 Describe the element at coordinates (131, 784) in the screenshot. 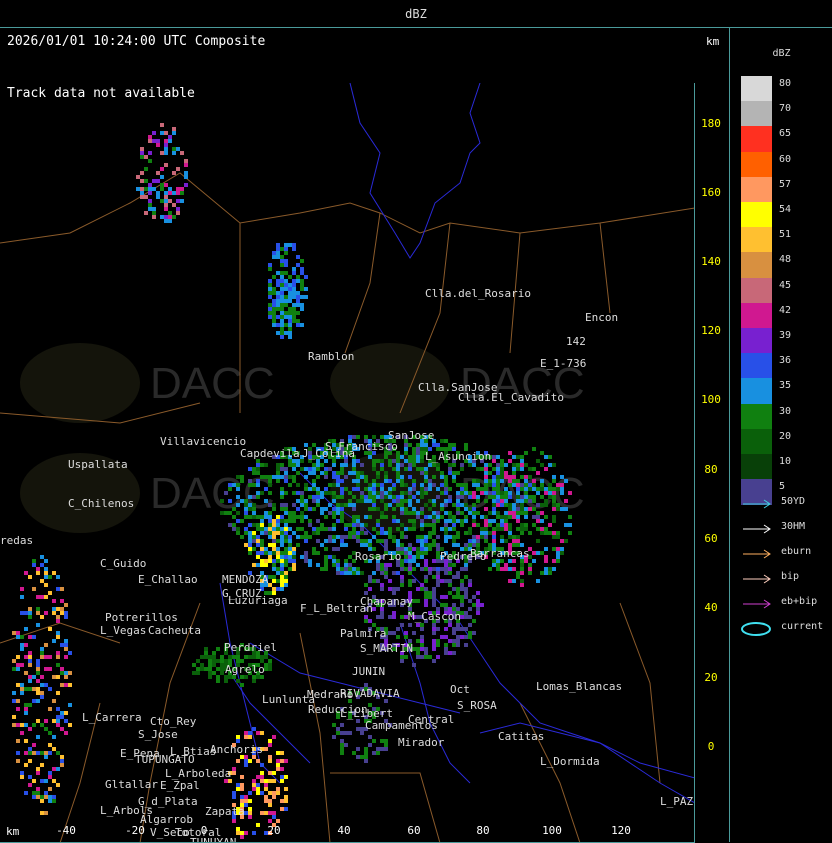

I see `place-label: Gltallar` at that location.